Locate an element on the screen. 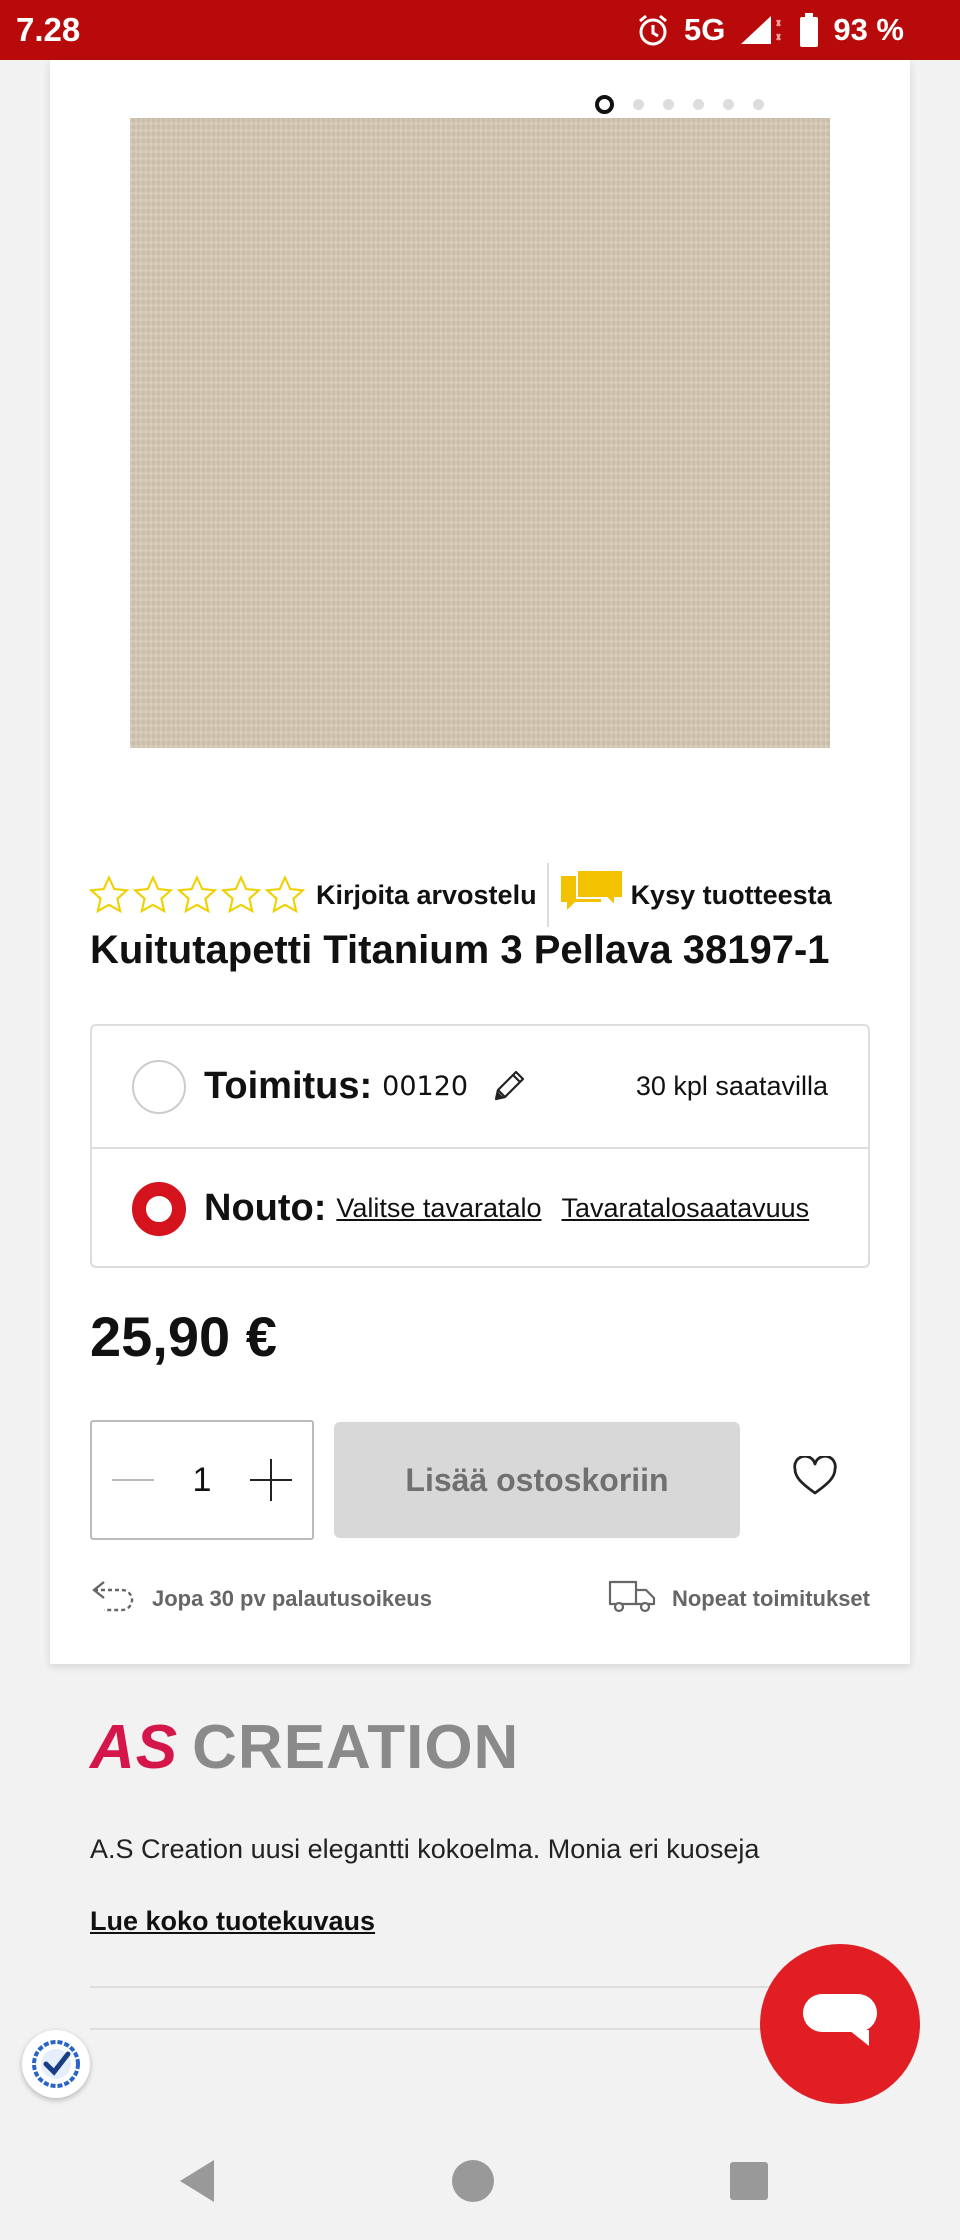  product-price: 25,90 € is located at coordinates (183, 1336).